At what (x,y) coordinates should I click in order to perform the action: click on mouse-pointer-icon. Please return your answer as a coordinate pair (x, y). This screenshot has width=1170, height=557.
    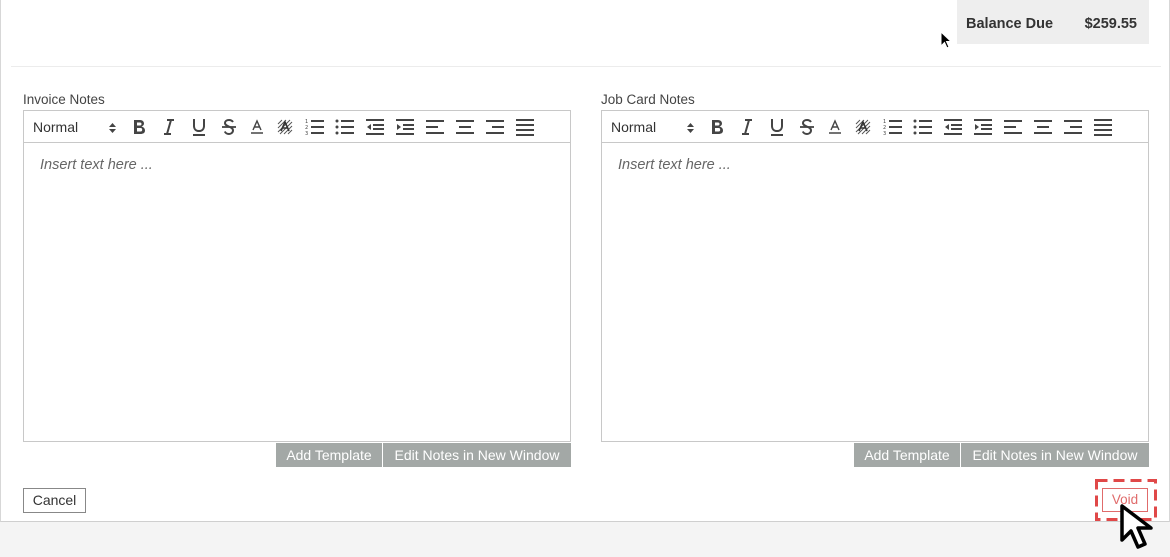
    Looking at the image, I should click on (946, 40).